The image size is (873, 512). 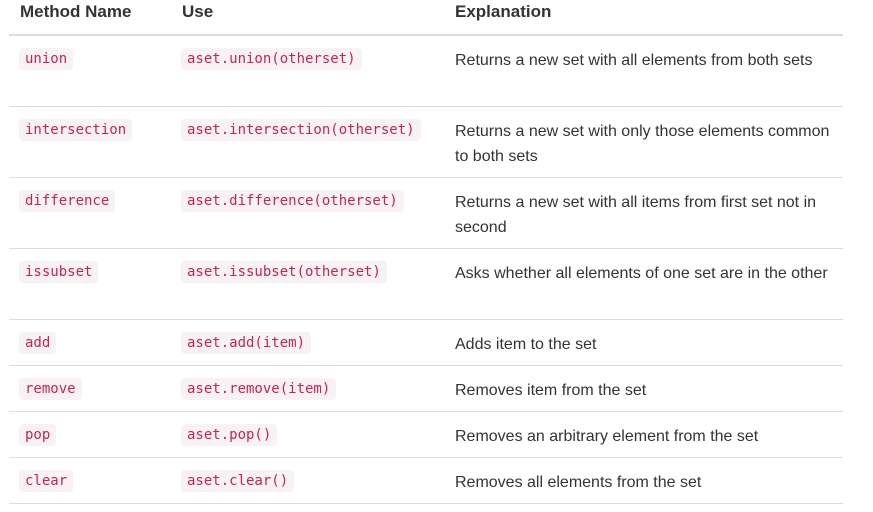 I want to click on use-cell: aset.remove(item), so click(x=259, y=389).